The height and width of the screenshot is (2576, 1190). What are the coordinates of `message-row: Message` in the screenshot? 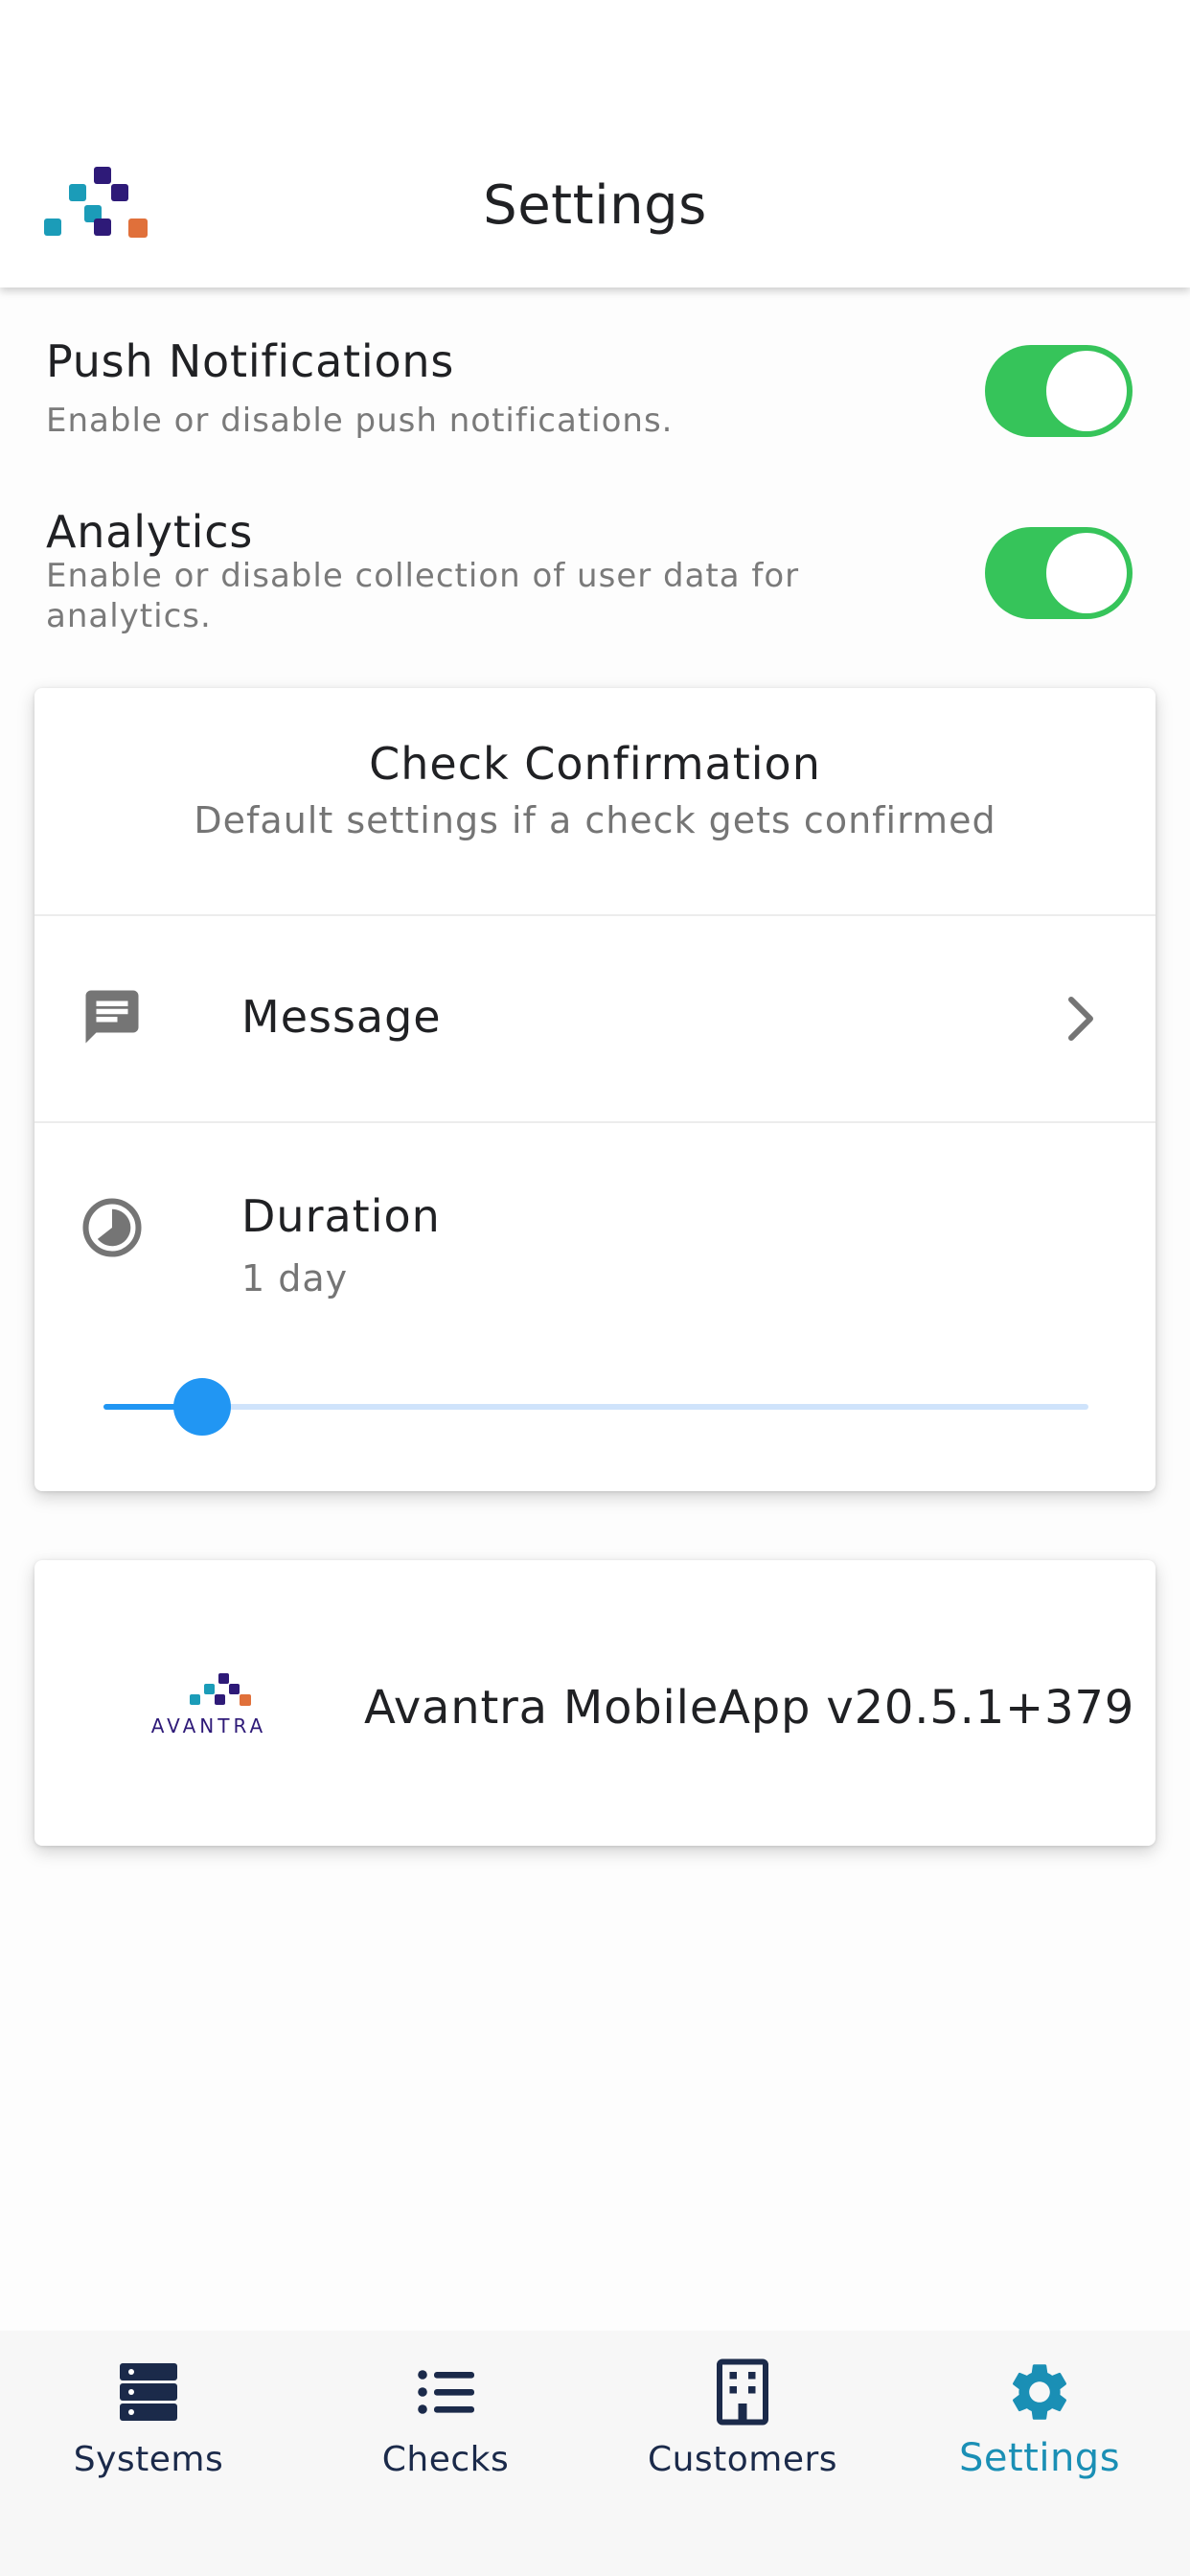 It's located at (595, 1019).